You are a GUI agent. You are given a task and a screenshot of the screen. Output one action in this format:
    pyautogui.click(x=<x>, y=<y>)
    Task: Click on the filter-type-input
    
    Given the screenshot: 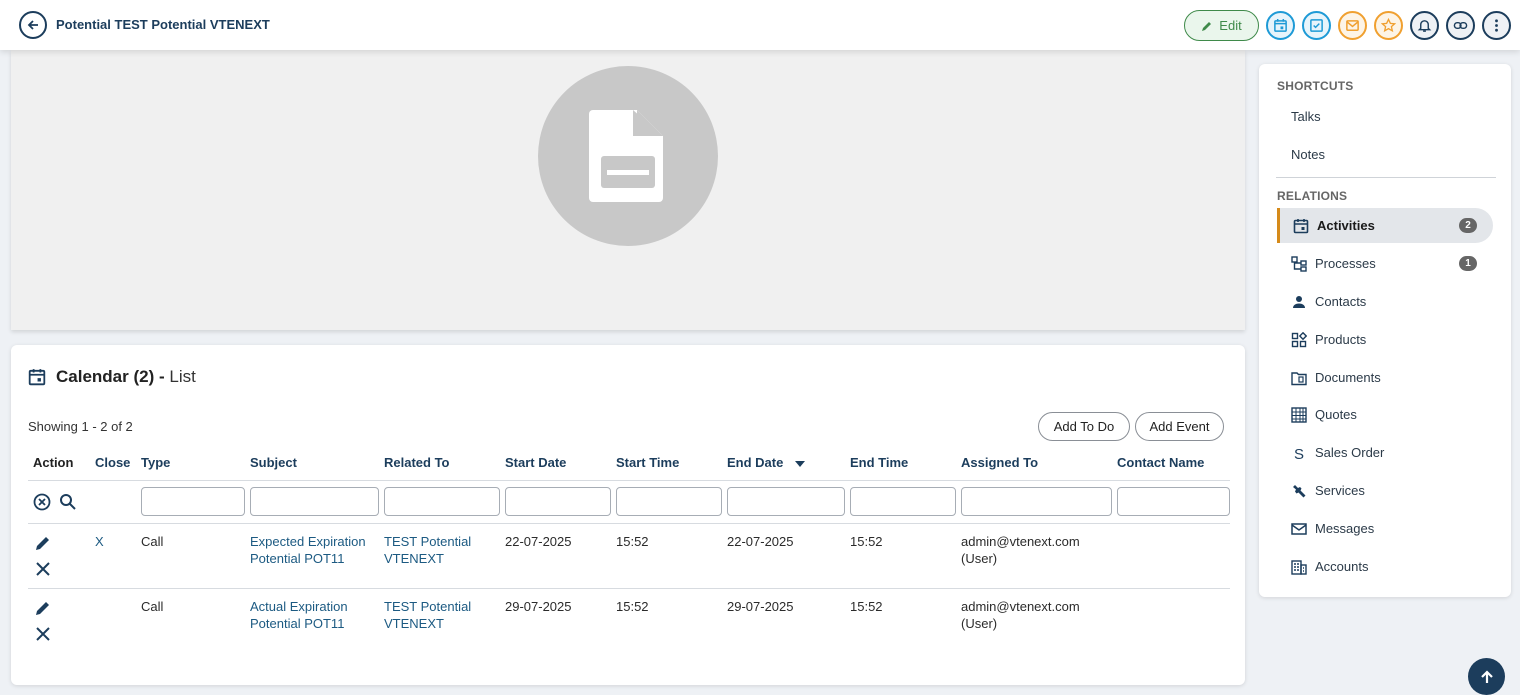 What is the action you would take?
    pyautogui.click(x=193, y=501)
    